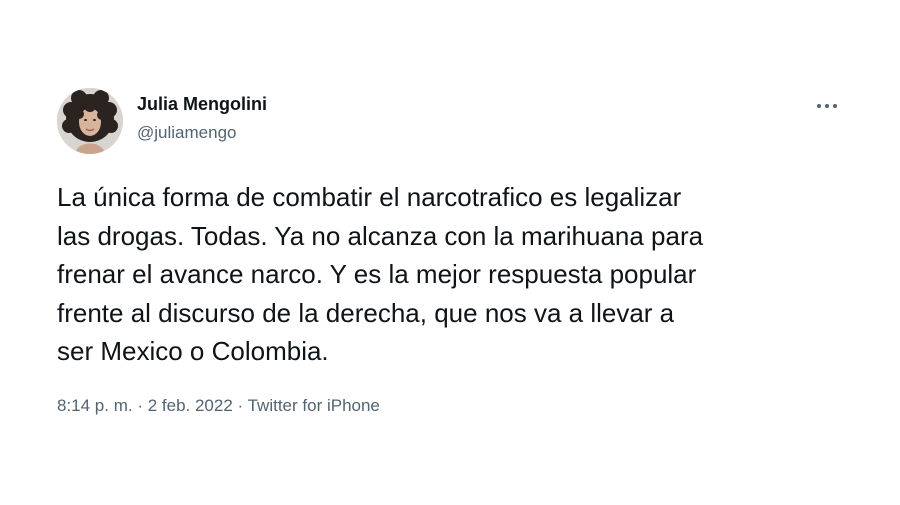 The width and height of the screenshot is (900, 505). I want to click on profile-photo, so click(90, 121).